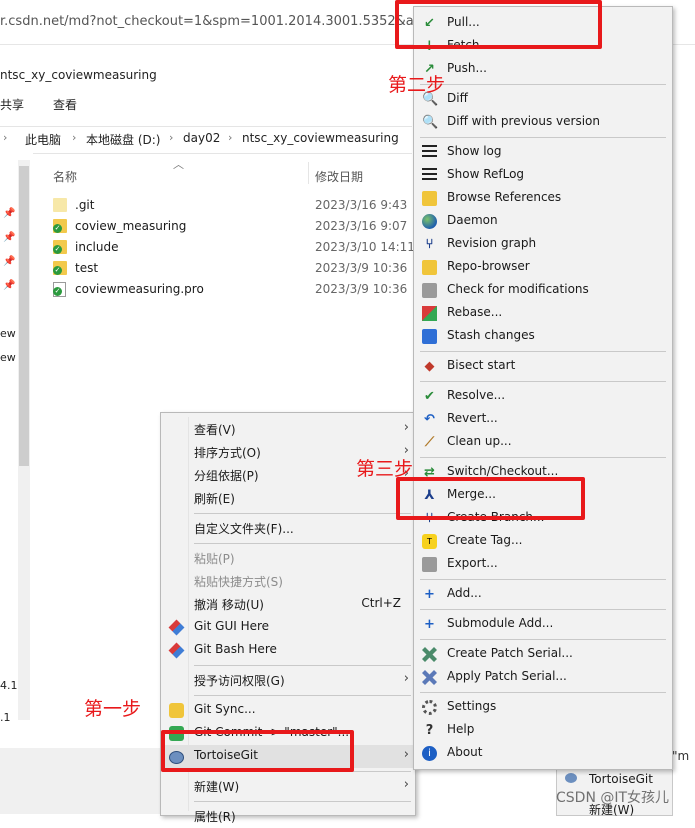 This screenshot has width=695, height=828. What do you see at coordinates (65, 104) in the screenshot?
I see `ribbon-tab-view: 查看` at bounding box center [65, 104].